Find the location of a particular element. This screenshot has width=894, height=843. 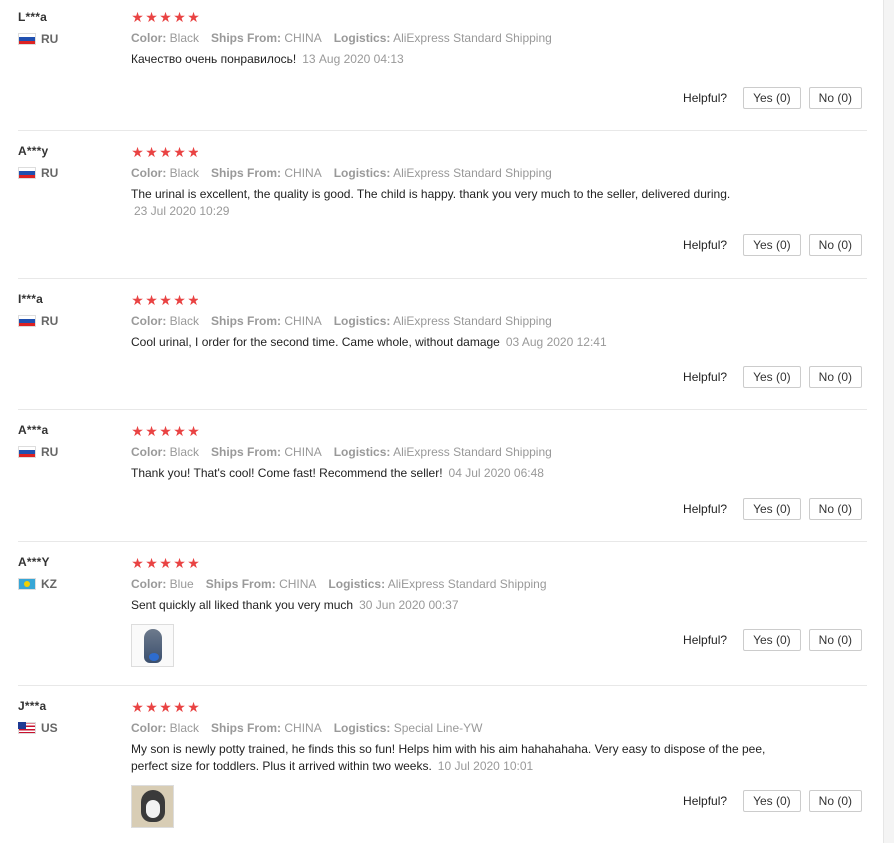

reviewer-country: KZ is located at coordinates (68, 584).